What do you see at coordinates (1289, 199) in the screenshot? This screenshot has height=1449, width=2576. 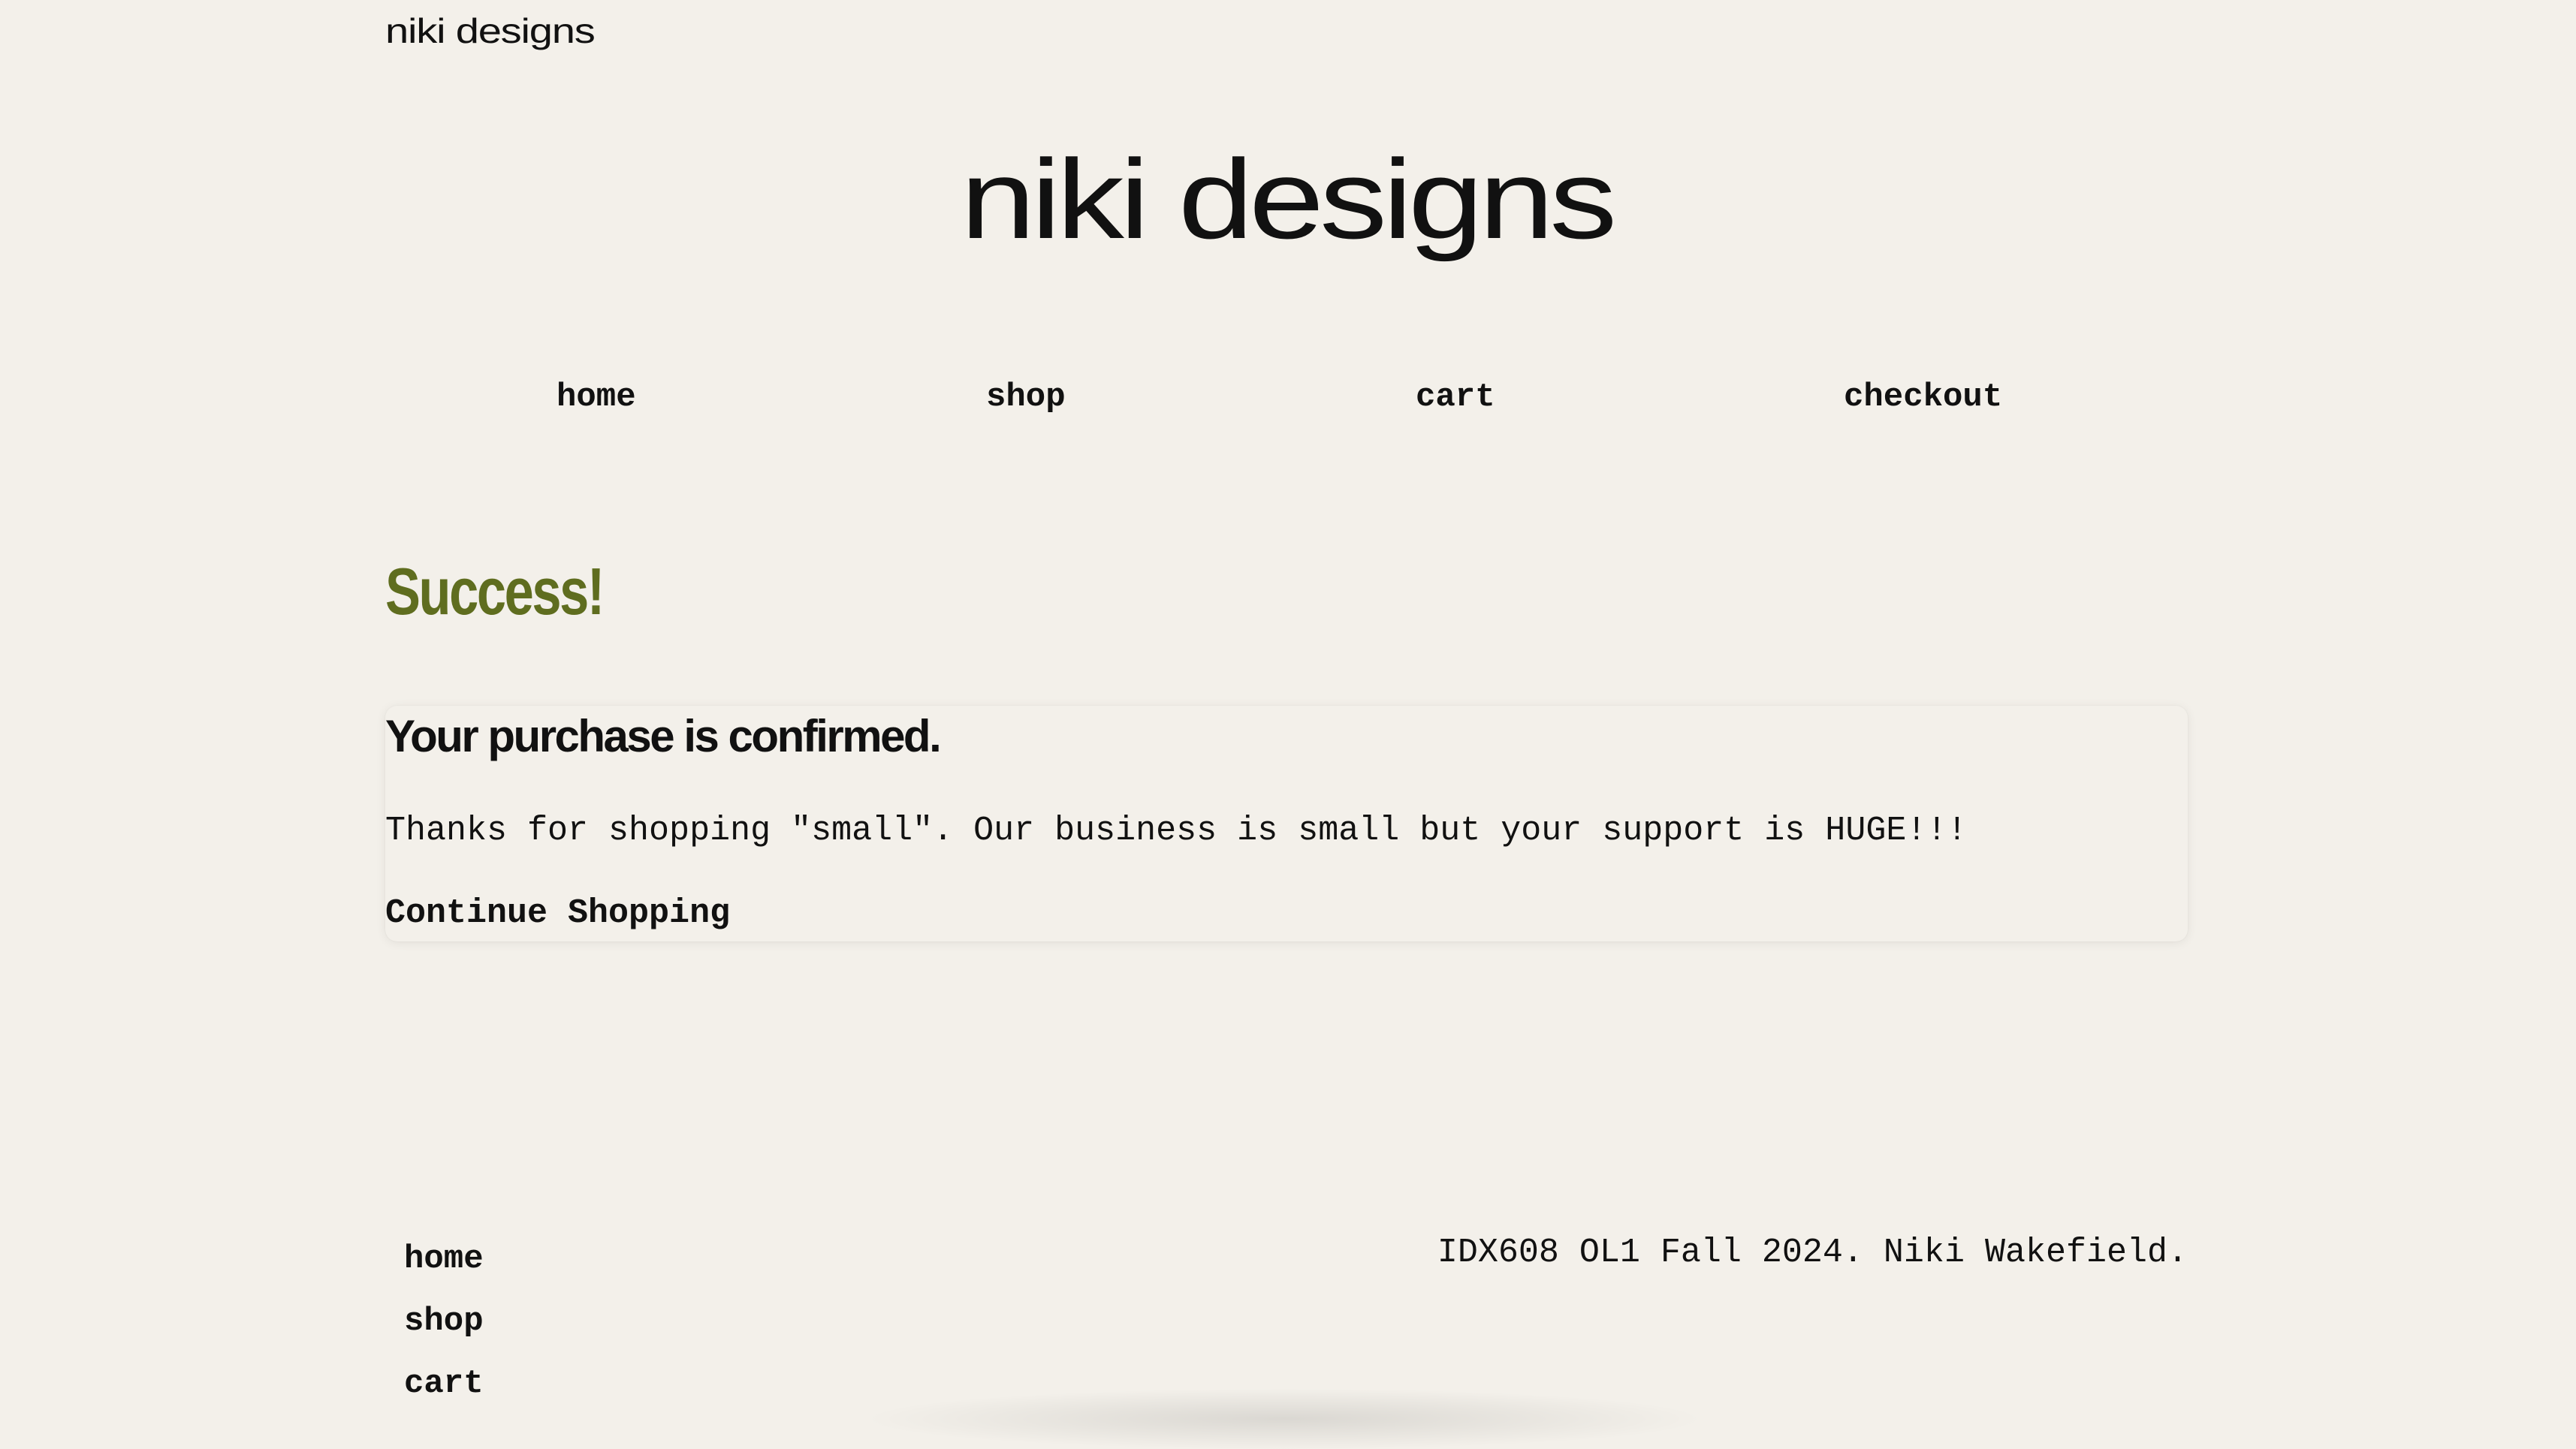 I see `site-title: niki designs` at bounding box center [1289, 199].